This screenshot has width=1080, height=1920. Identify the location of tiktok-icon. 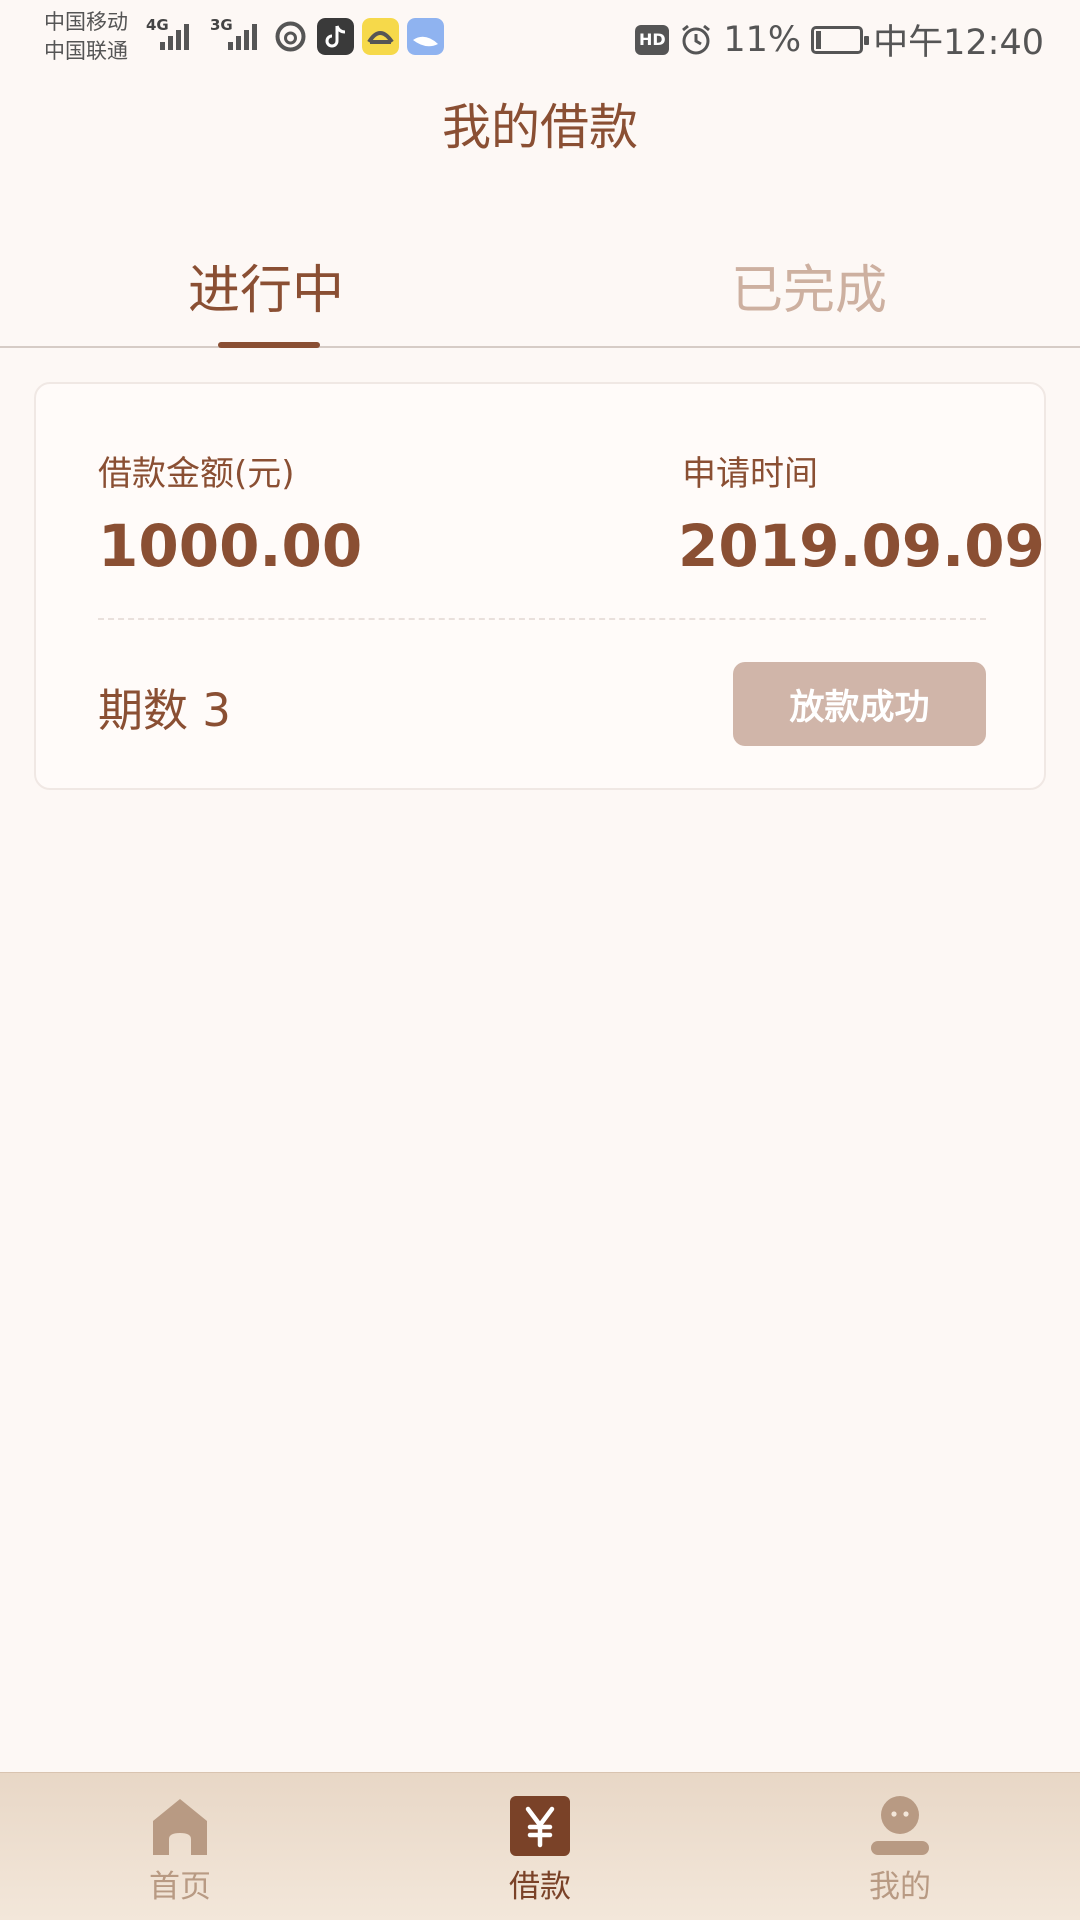
(335, 36).